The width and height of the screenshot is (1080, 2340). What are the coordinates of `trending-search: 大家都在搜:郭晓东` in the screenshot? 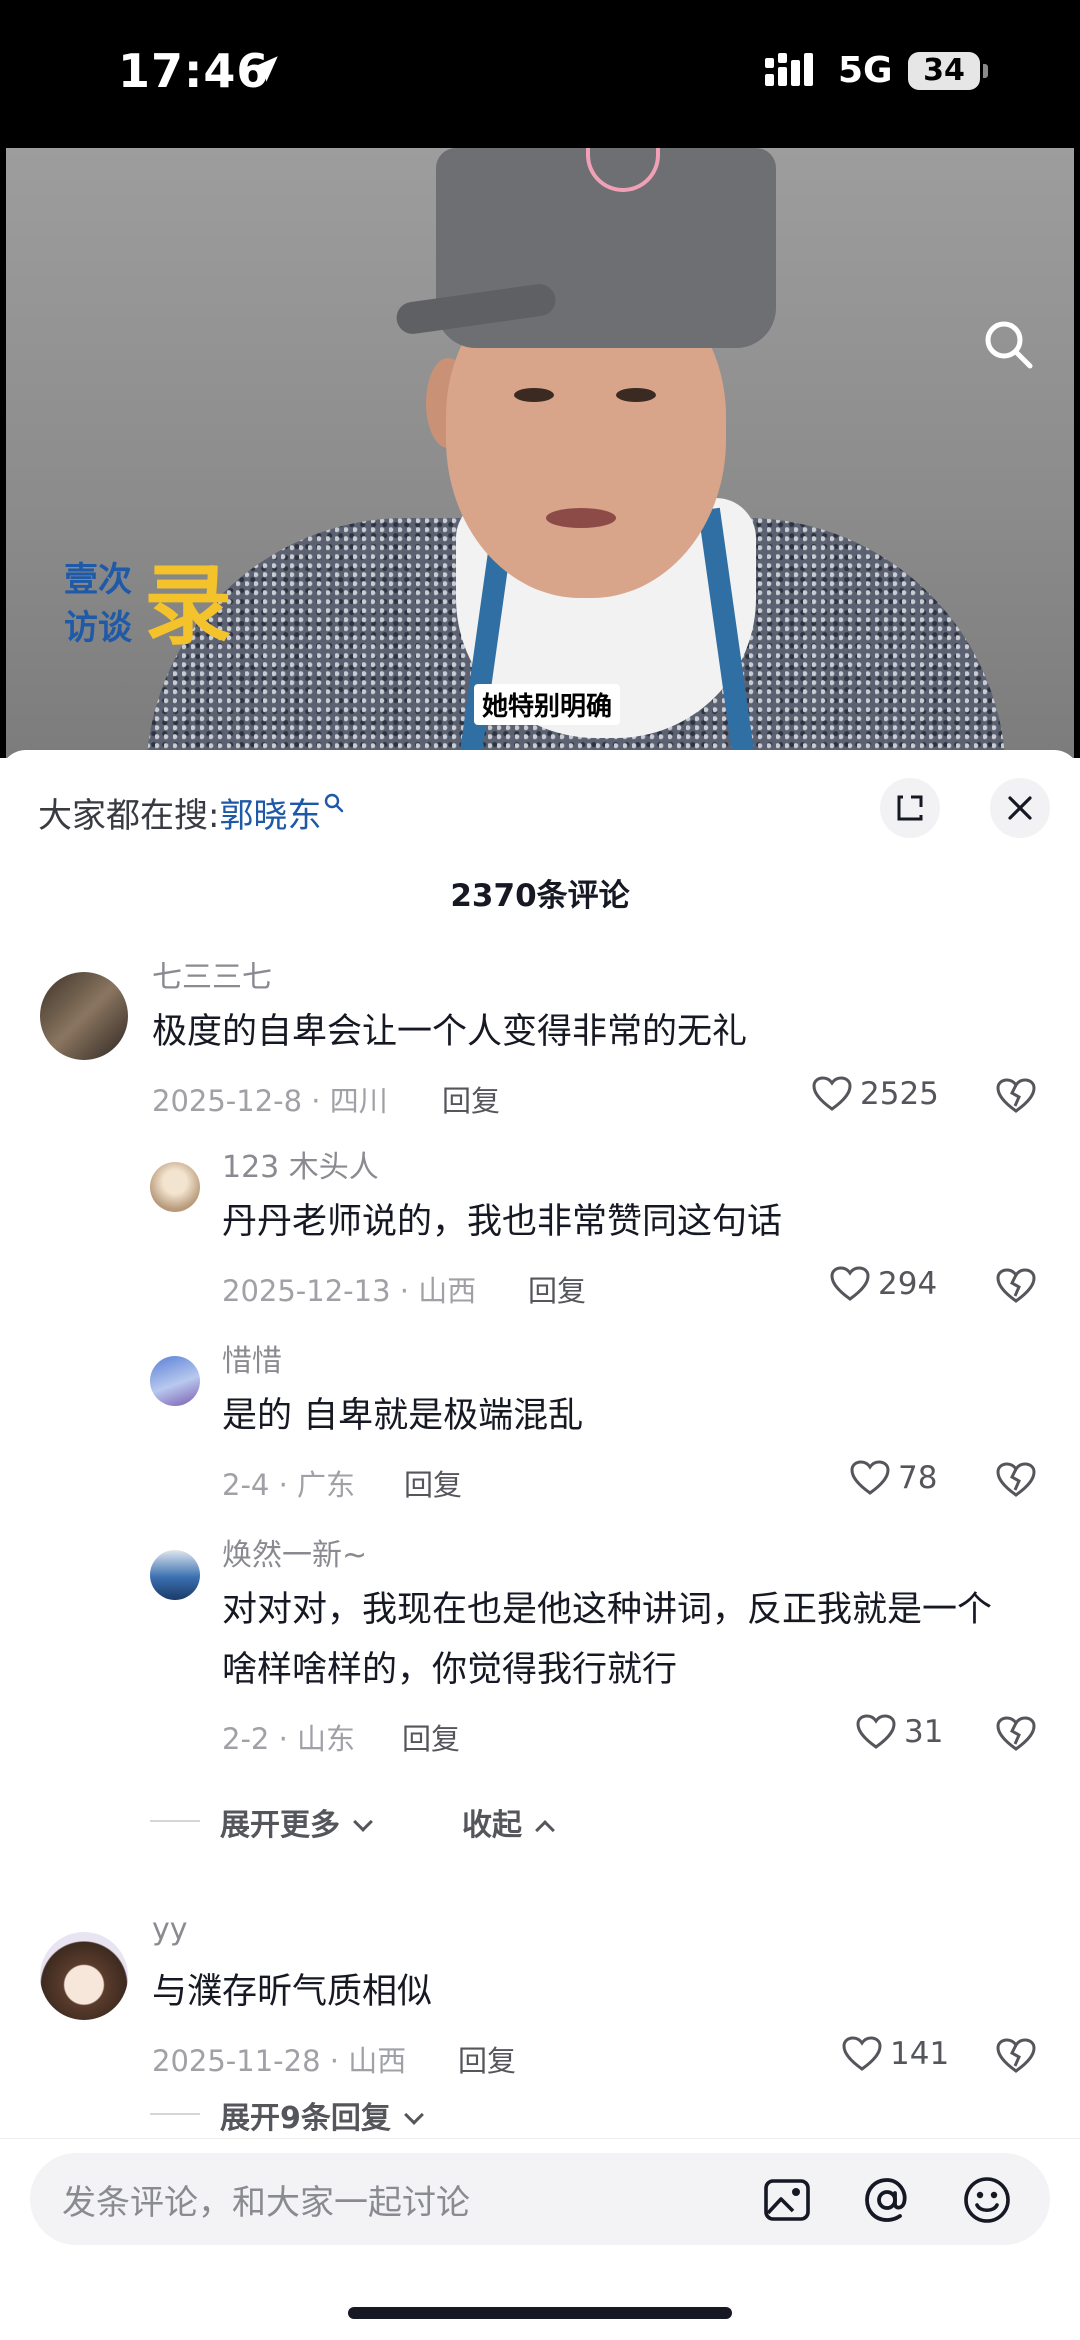 It's located at (191, 812).